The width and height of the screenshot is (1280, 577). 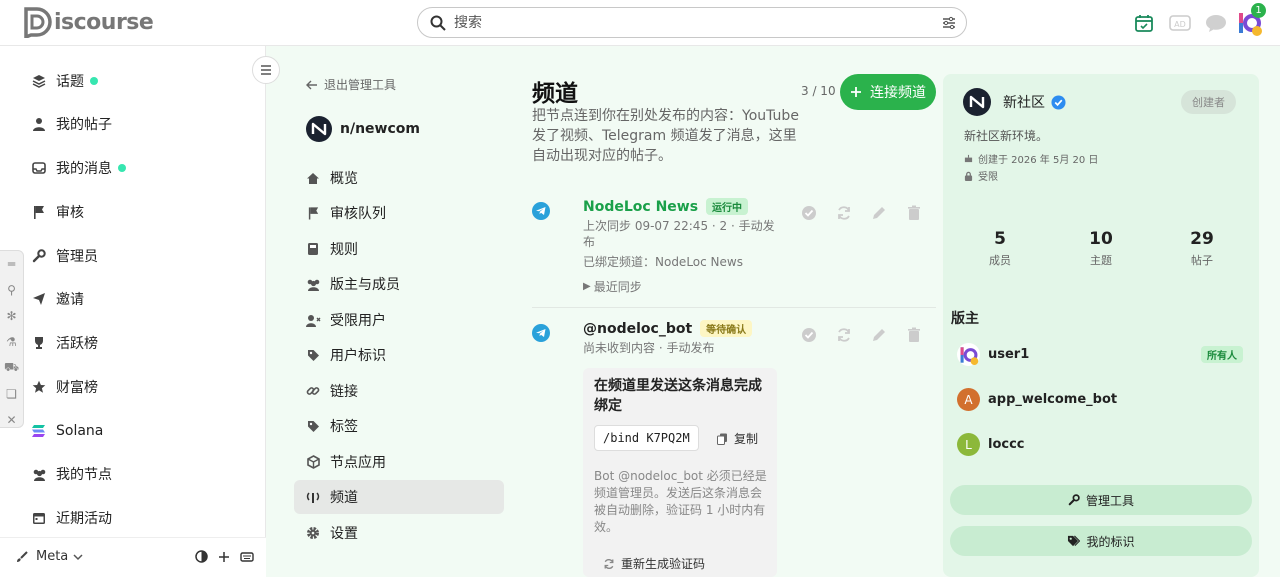 What do you see at coordinates (1101, 260) in the screenshot?
I see `stat-label: 主题` at bounding box center [1101, 260].